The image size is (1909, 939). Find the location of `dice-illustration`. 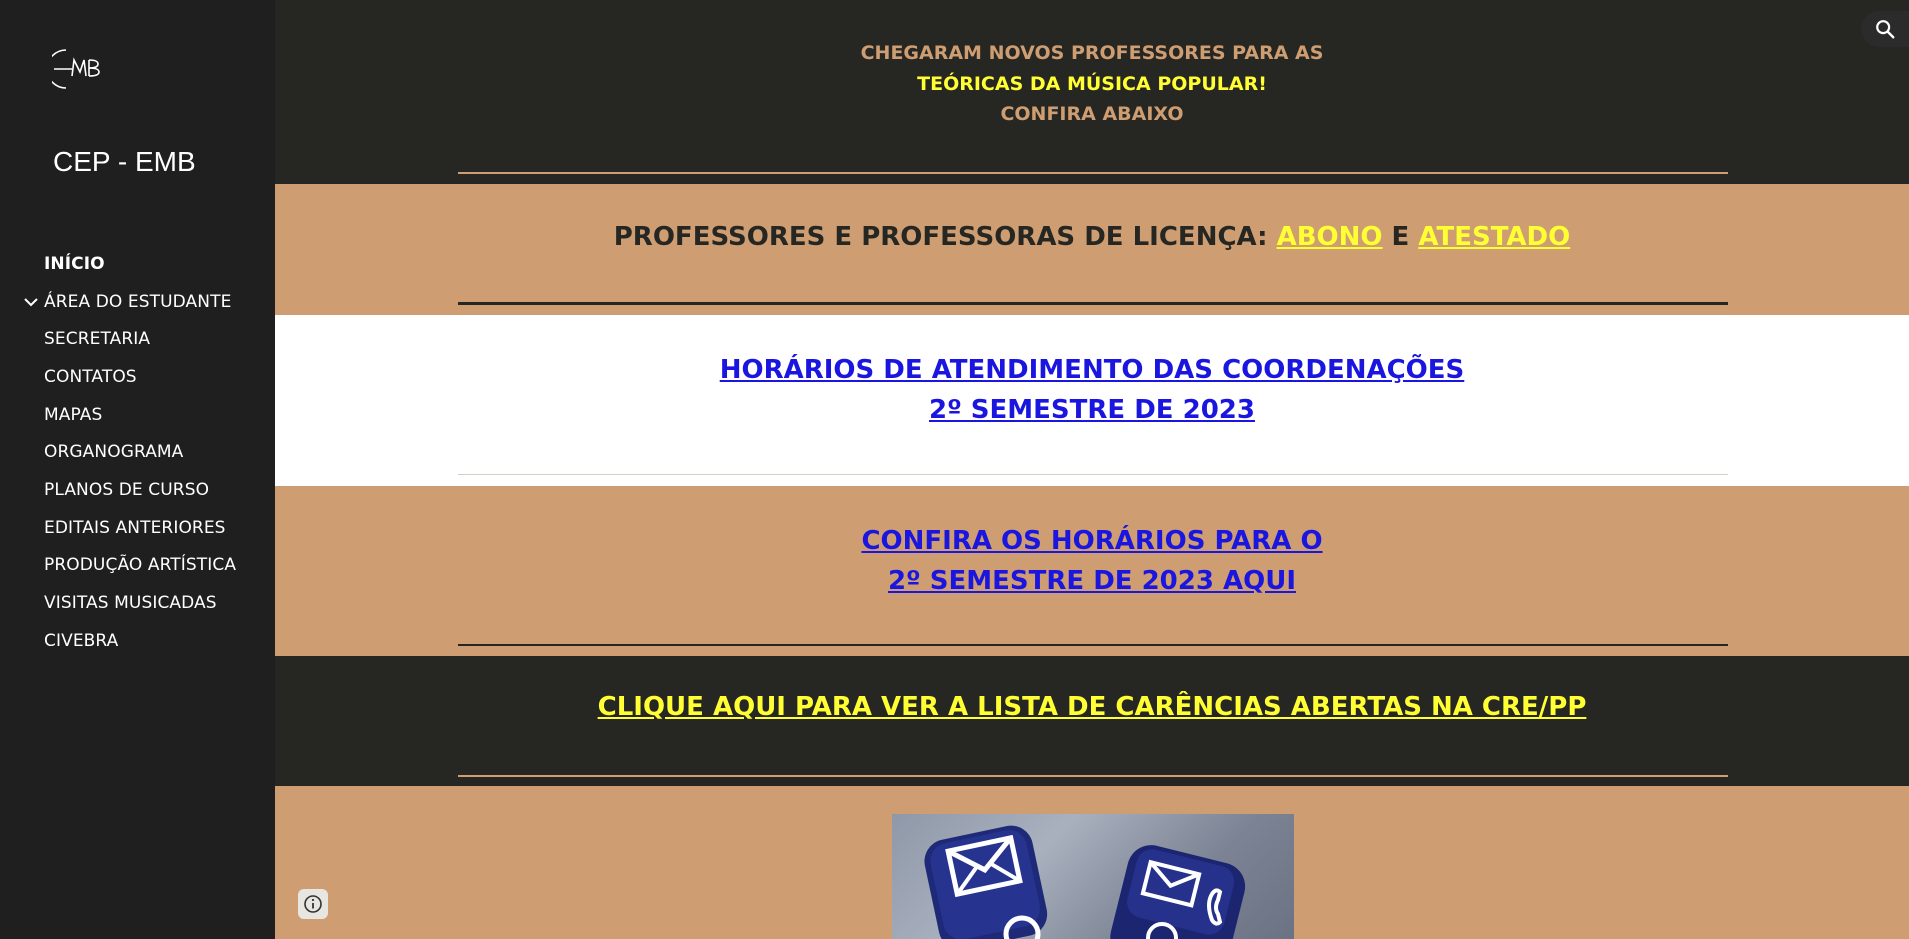

dice-illustration is located at coordinates (1085, 882).